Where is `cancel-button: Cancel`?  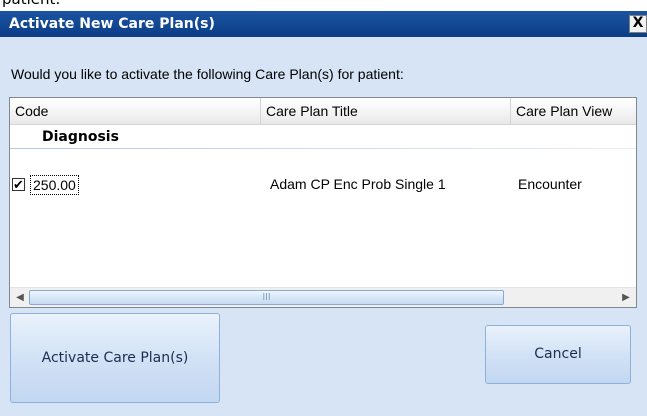 cancel-button: Cancel is located at coordinates (558, 354).